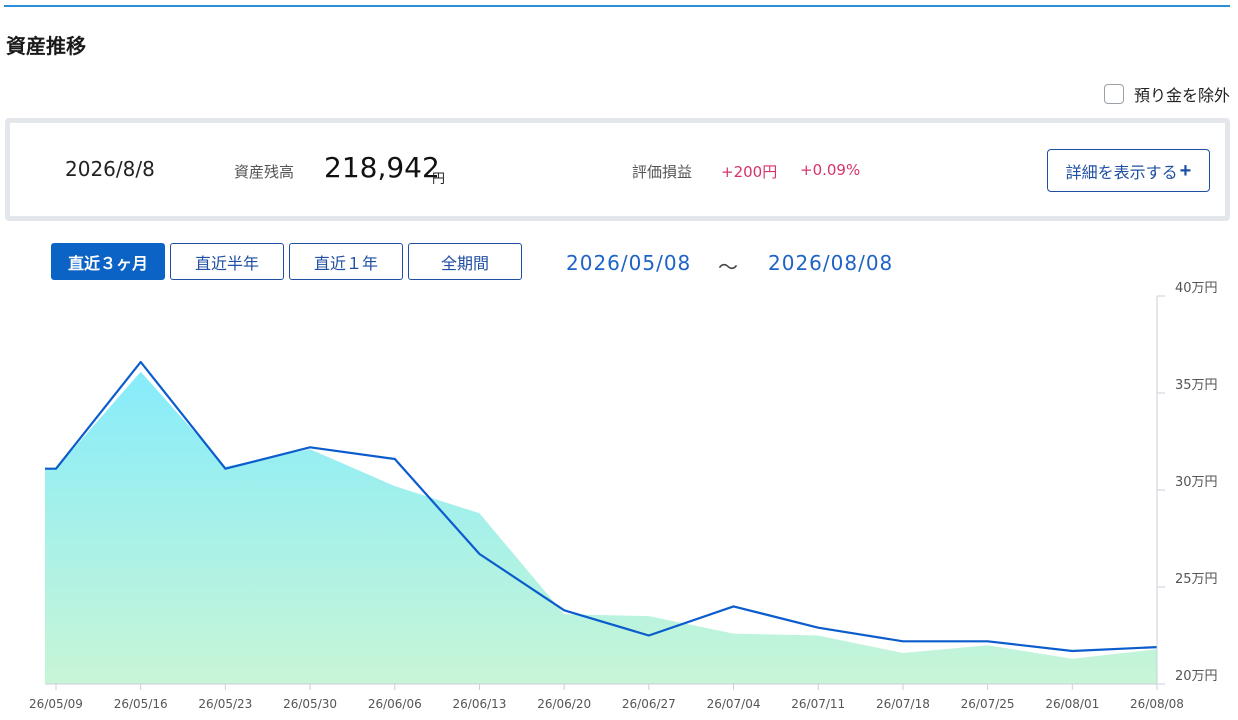  What do you see at coordinates (662, 172) in the screenshot?
I see `profit-loss-label: 評価損益` at bounding box center [662, 172].